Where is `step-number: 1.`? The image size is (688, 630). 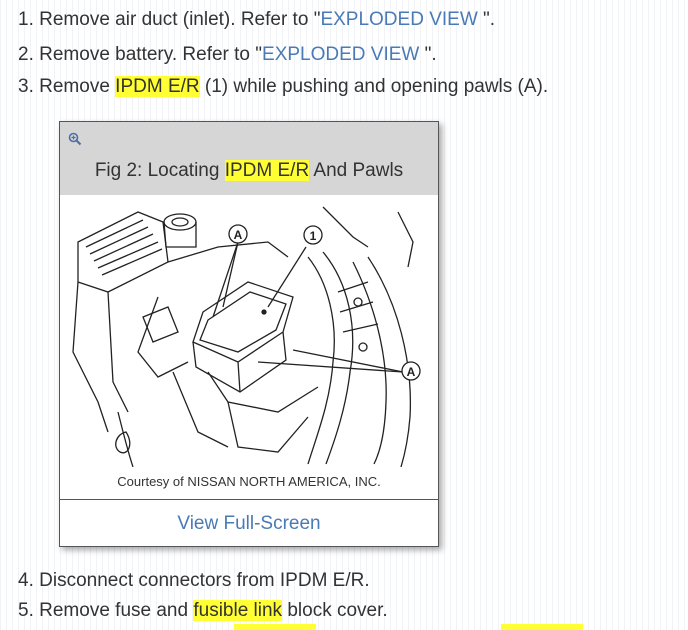
step-number: 1. is located at coordinates (26, 19).